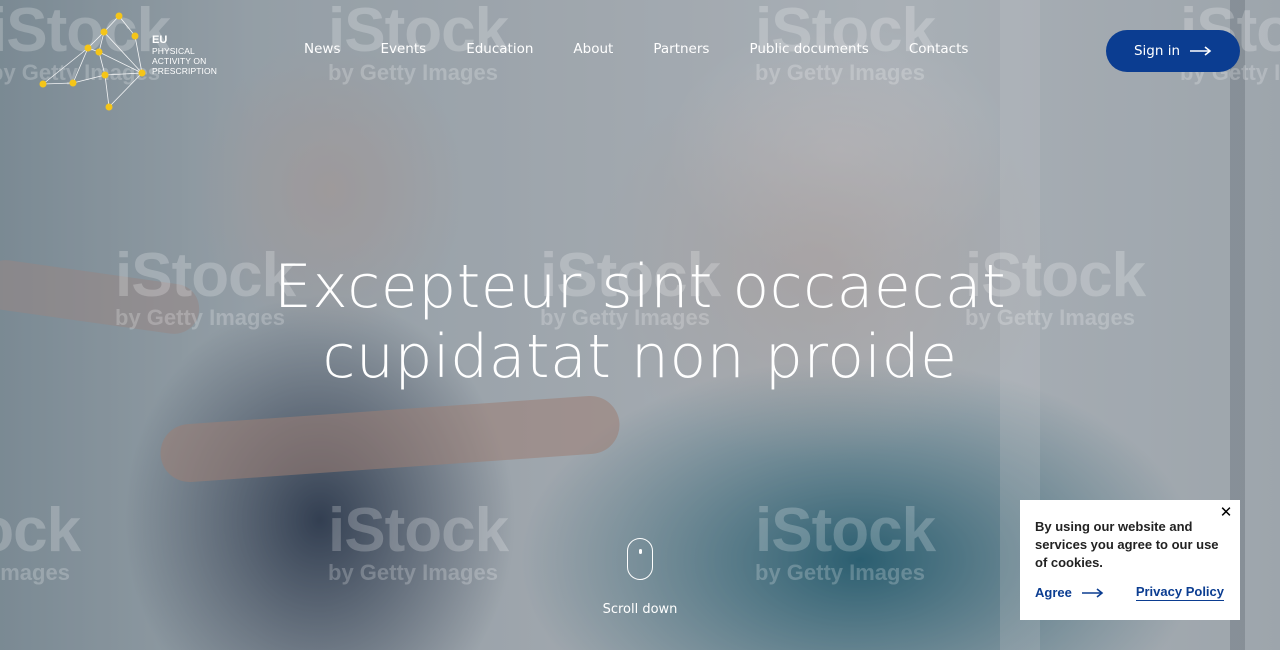 Image resolution: width=1280 pixels, height=650 pixels. I want to click on nav-item-education: Education, so click(499, 51).